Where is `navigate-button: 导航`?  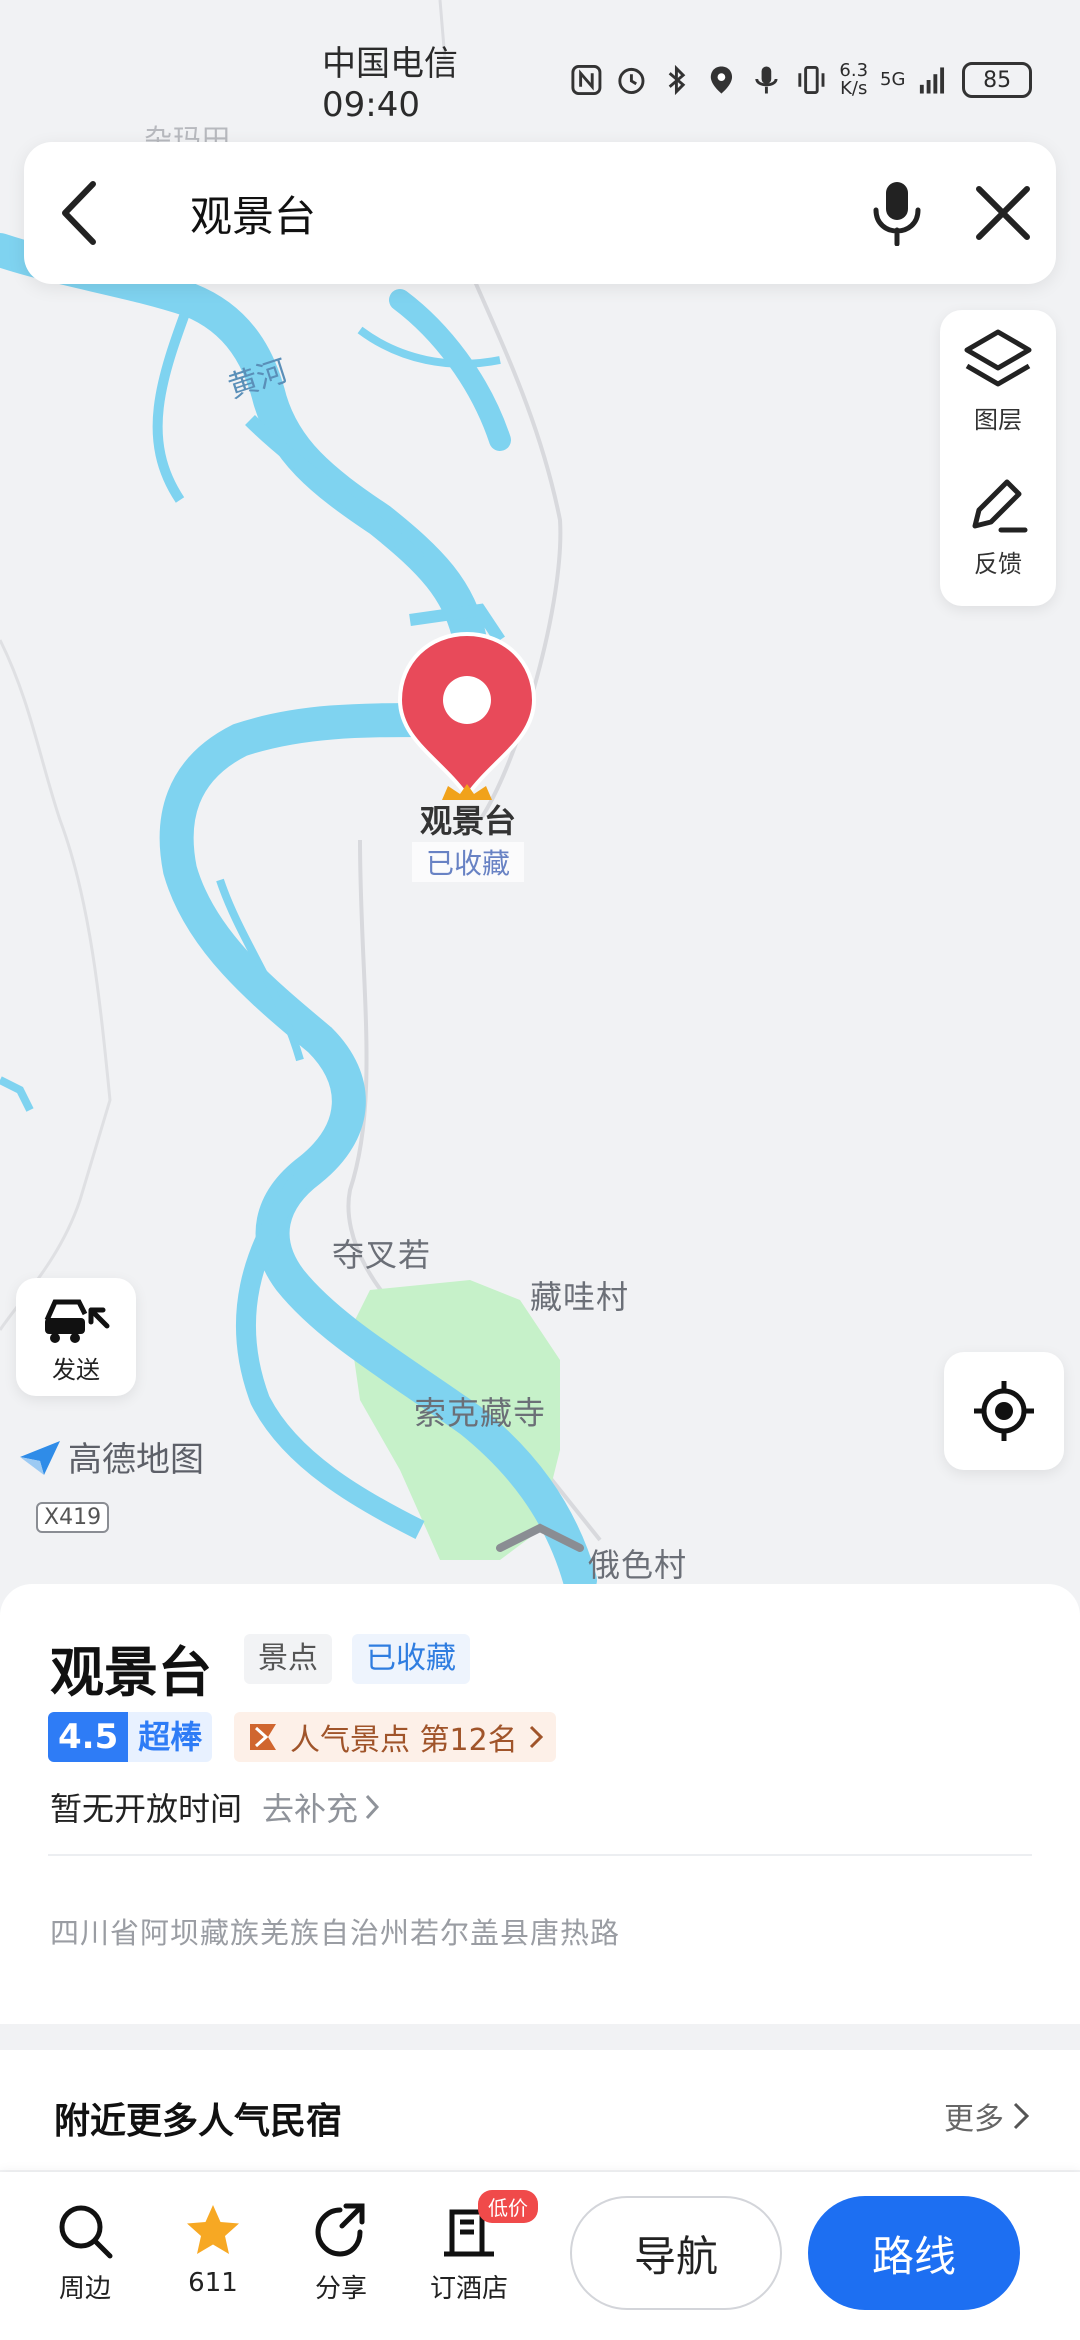 navigate-button: 导航 is located at coordinates (676, 2253).